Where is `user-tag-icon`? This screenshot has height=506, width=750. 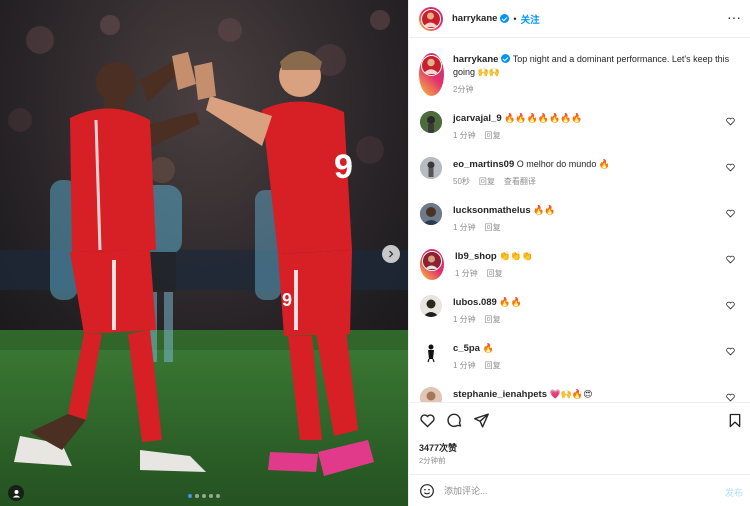 user-tag-icon is located at coordinates (16, 493).